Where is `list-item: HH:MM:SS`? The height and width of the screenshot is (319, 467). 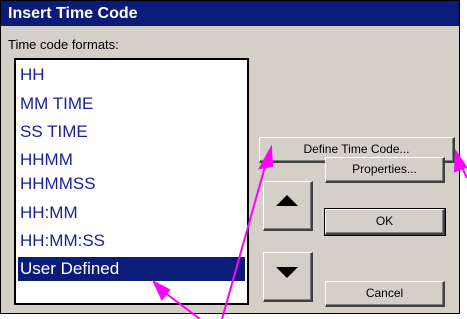 list-item: HH:MM:SS is located at coordinates (131, 241).